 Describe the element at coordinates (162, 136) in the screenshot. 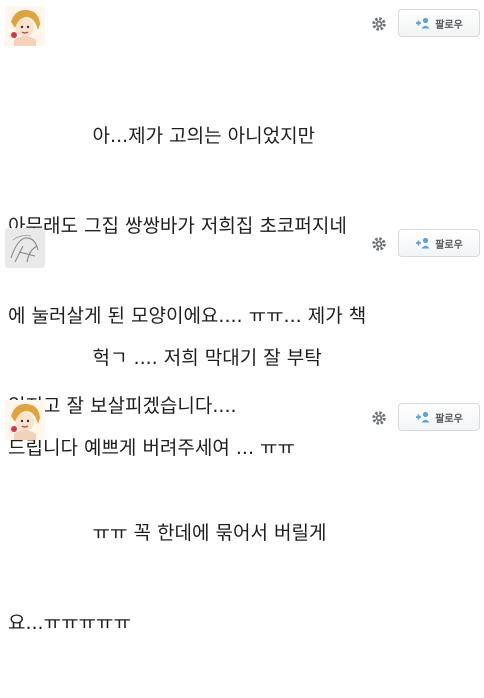

I see `tweet-line: 아...제가 고의는 아니었지만` at that location.